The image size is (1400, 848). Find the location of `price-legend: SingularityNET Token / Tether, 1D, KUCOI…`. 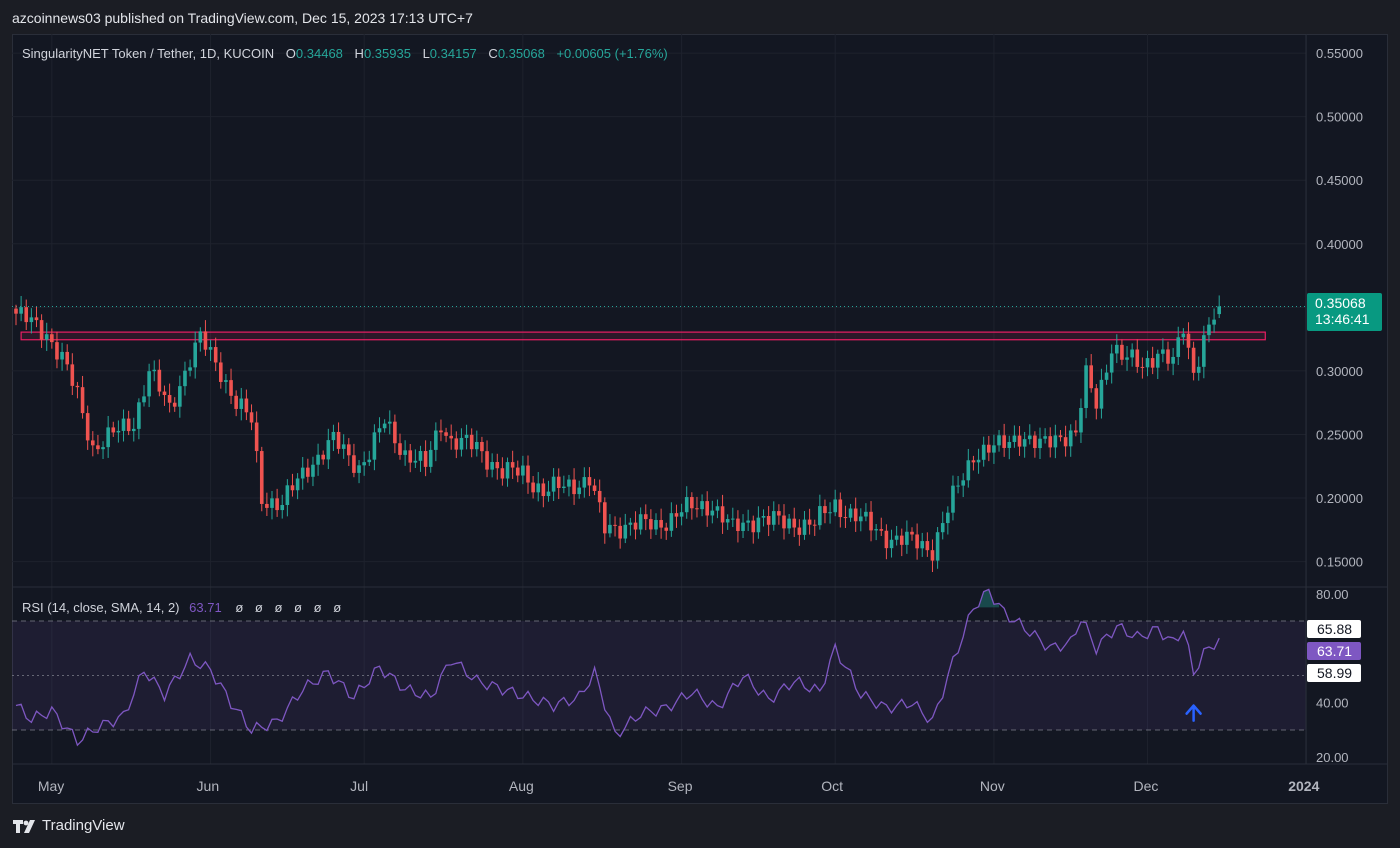

price-legend: SingularityNET Token / Tether, 1D, KUCOI… is located at coordinates (349, 53).